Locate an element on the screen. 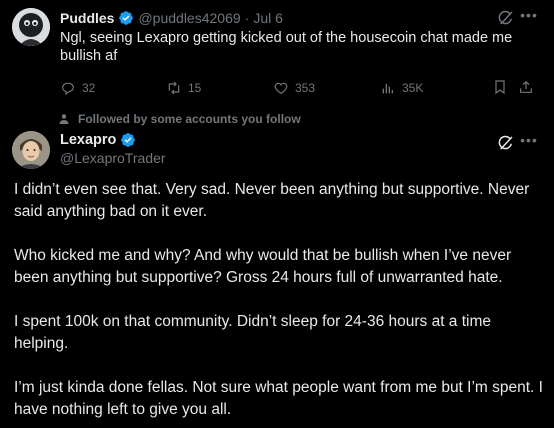 The height and width of the screenshot is (428, 554). author-handle: @puddles42069 is located at coordinates (189, 18).